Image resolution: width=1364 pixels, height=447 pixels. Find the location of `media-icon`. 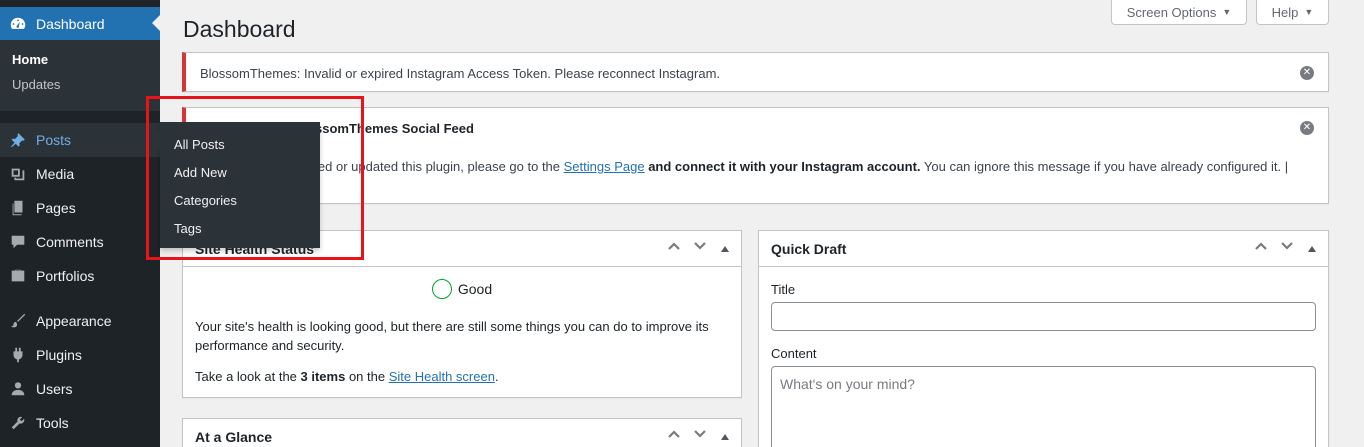

media-icon is located at coordinates (18, 174).